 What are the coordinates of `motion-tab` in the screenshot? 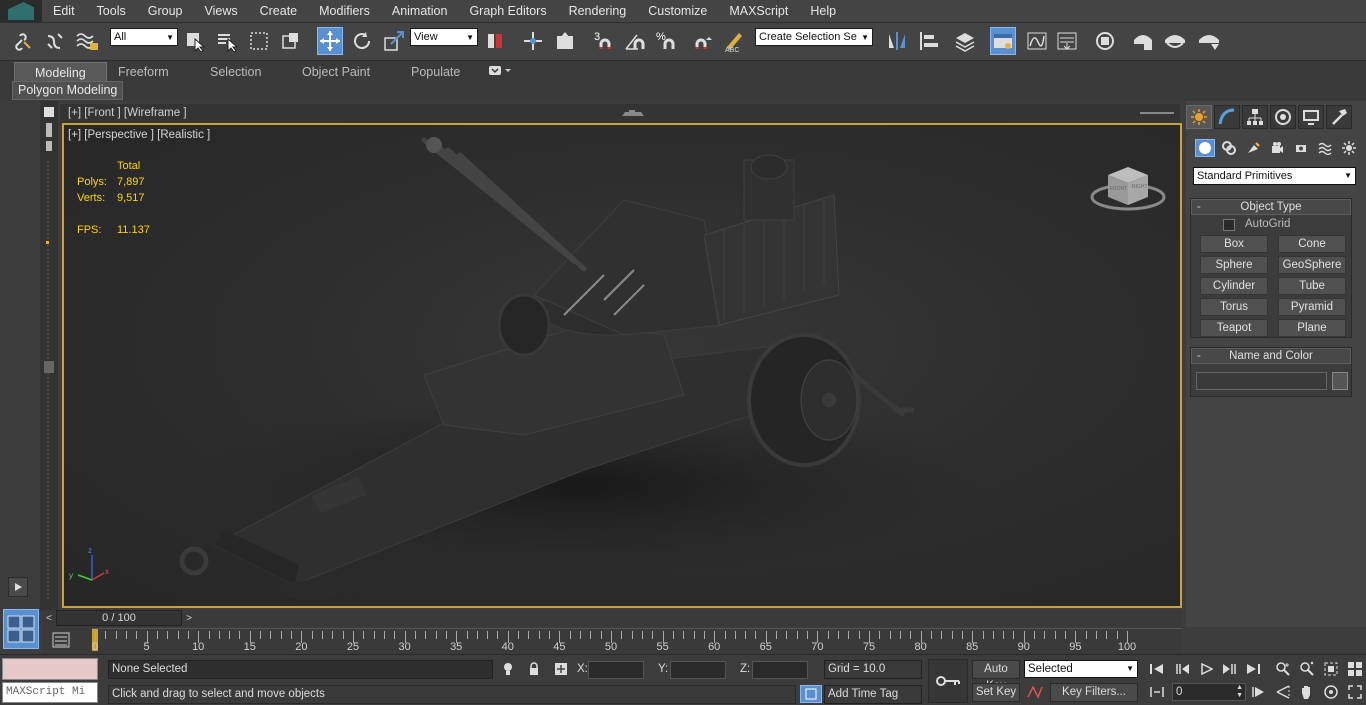 It's located at (1283, 117).